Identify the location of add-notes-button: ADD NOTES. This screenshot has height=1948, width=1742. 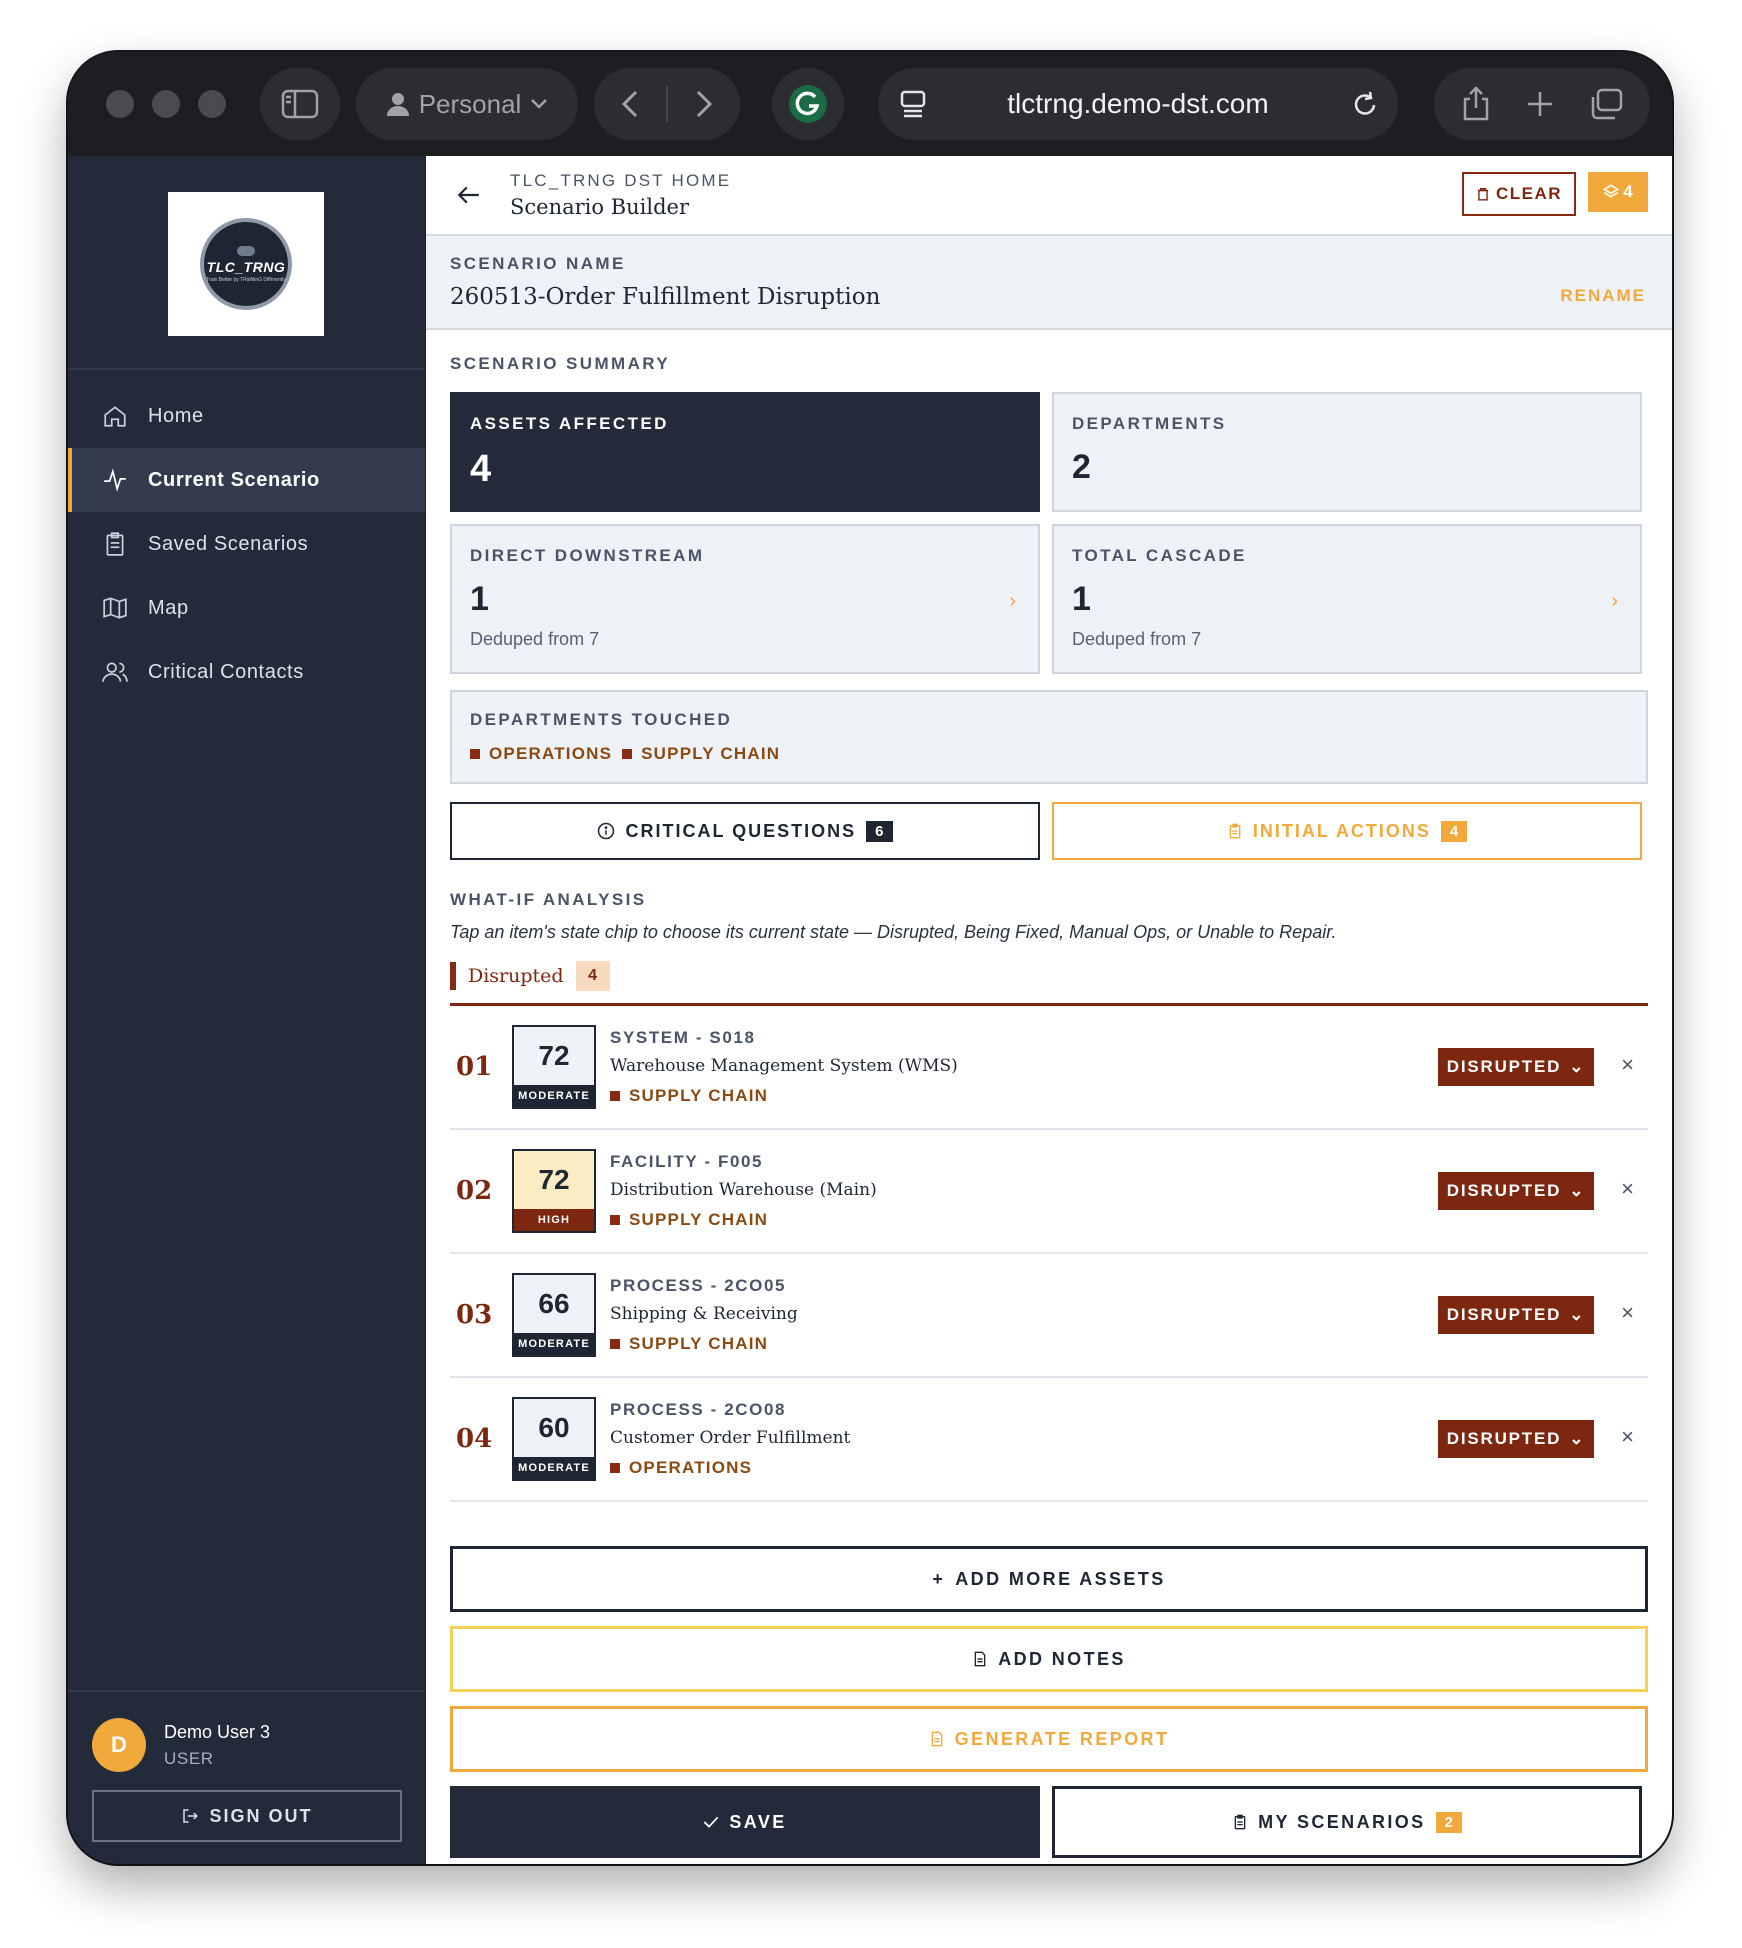
(1049, 1659).